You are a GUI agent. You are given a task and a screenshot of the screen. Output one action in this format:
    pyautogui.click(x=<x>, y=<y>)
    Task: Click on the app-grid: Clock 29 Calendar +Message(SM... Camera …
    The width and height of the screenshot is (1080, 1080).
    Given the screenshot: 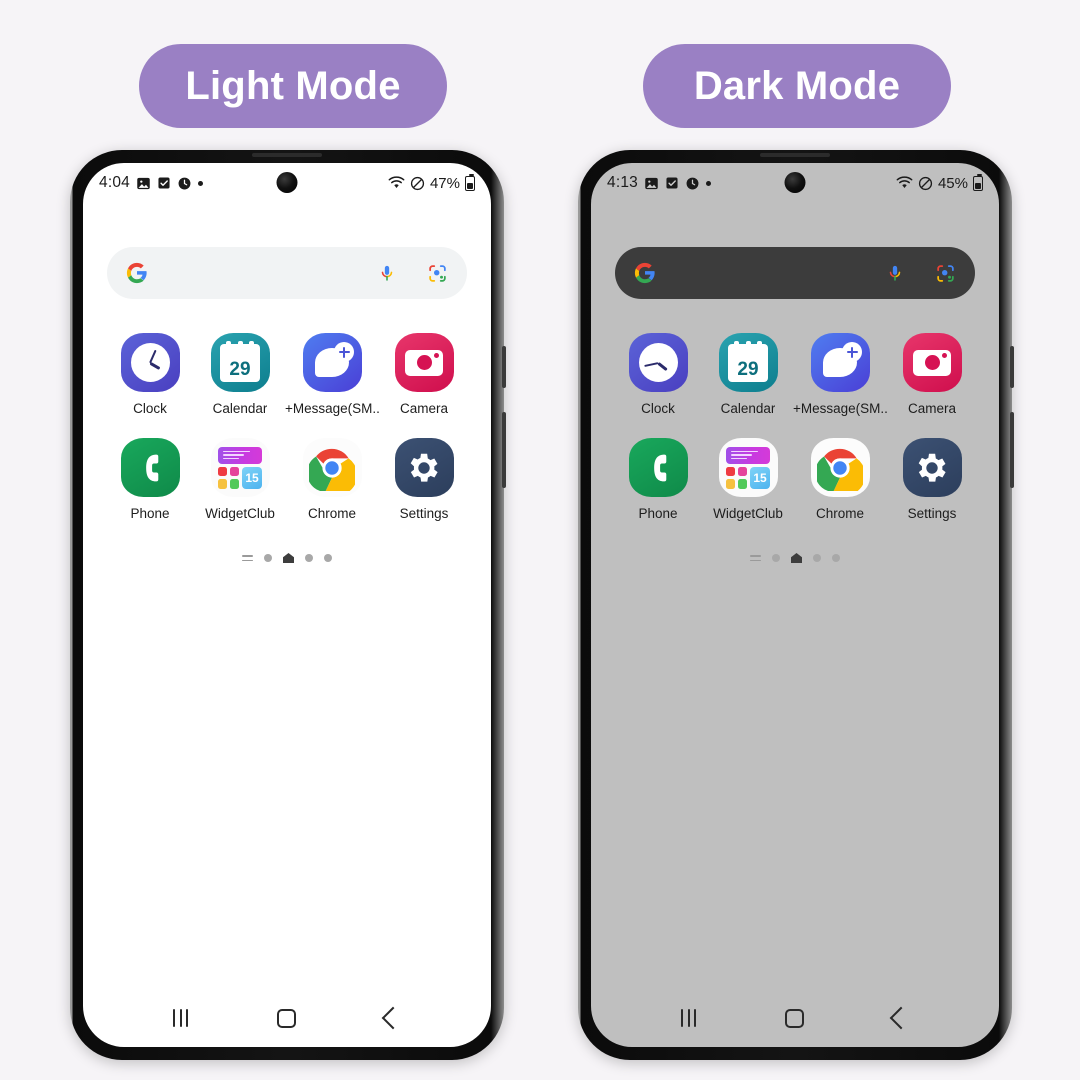 What is the action you would take?
    pyautogui.click(x=287, y=410)
    